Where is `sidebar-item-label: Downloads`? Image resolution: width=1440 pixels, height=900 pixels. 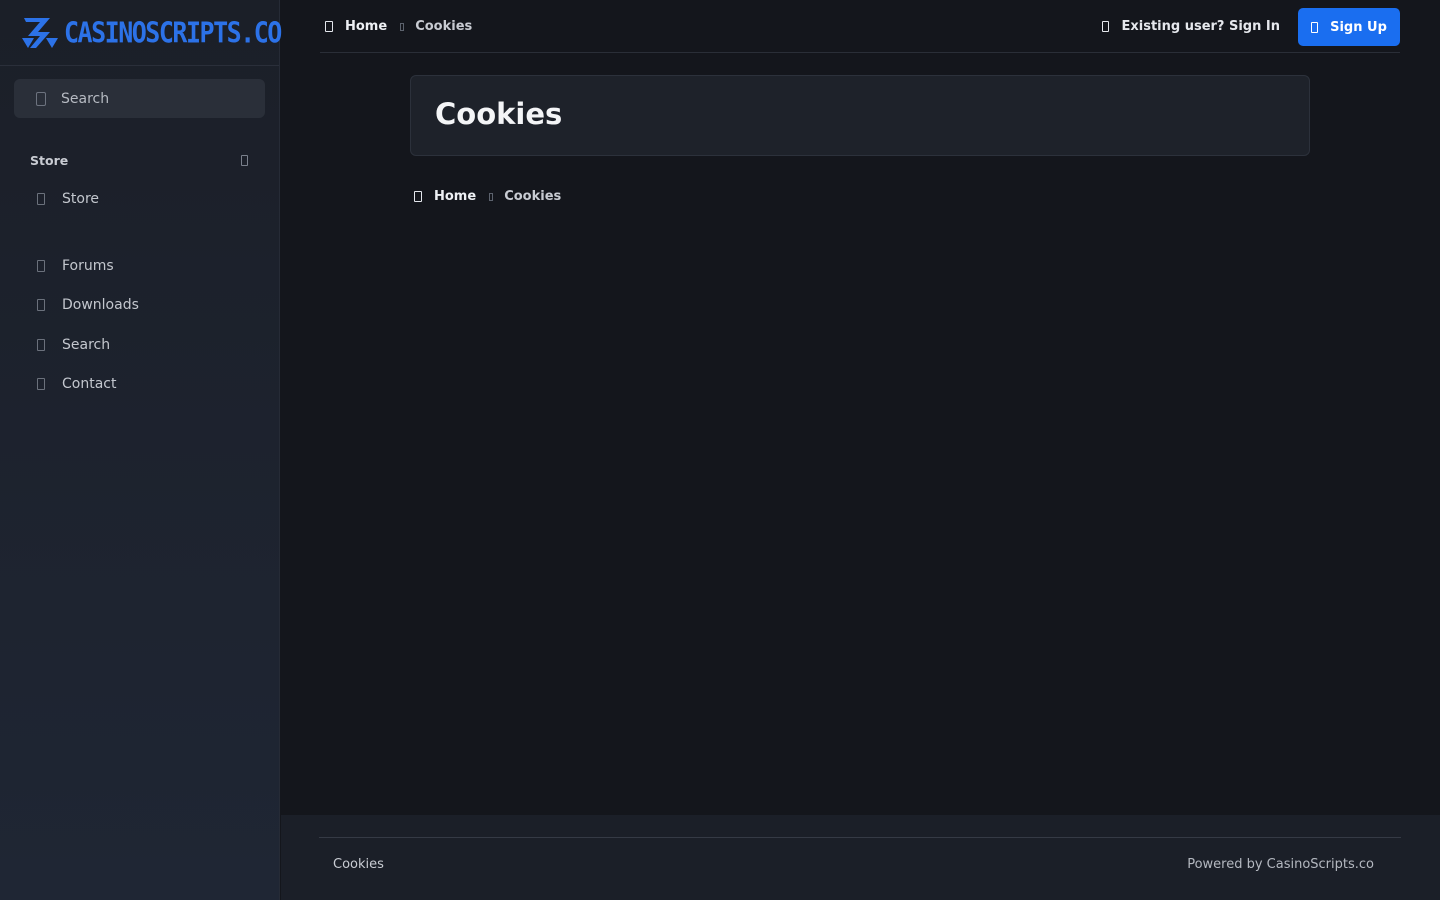
sidebar-item-label: Downloads is located at coordinates (100, 305).